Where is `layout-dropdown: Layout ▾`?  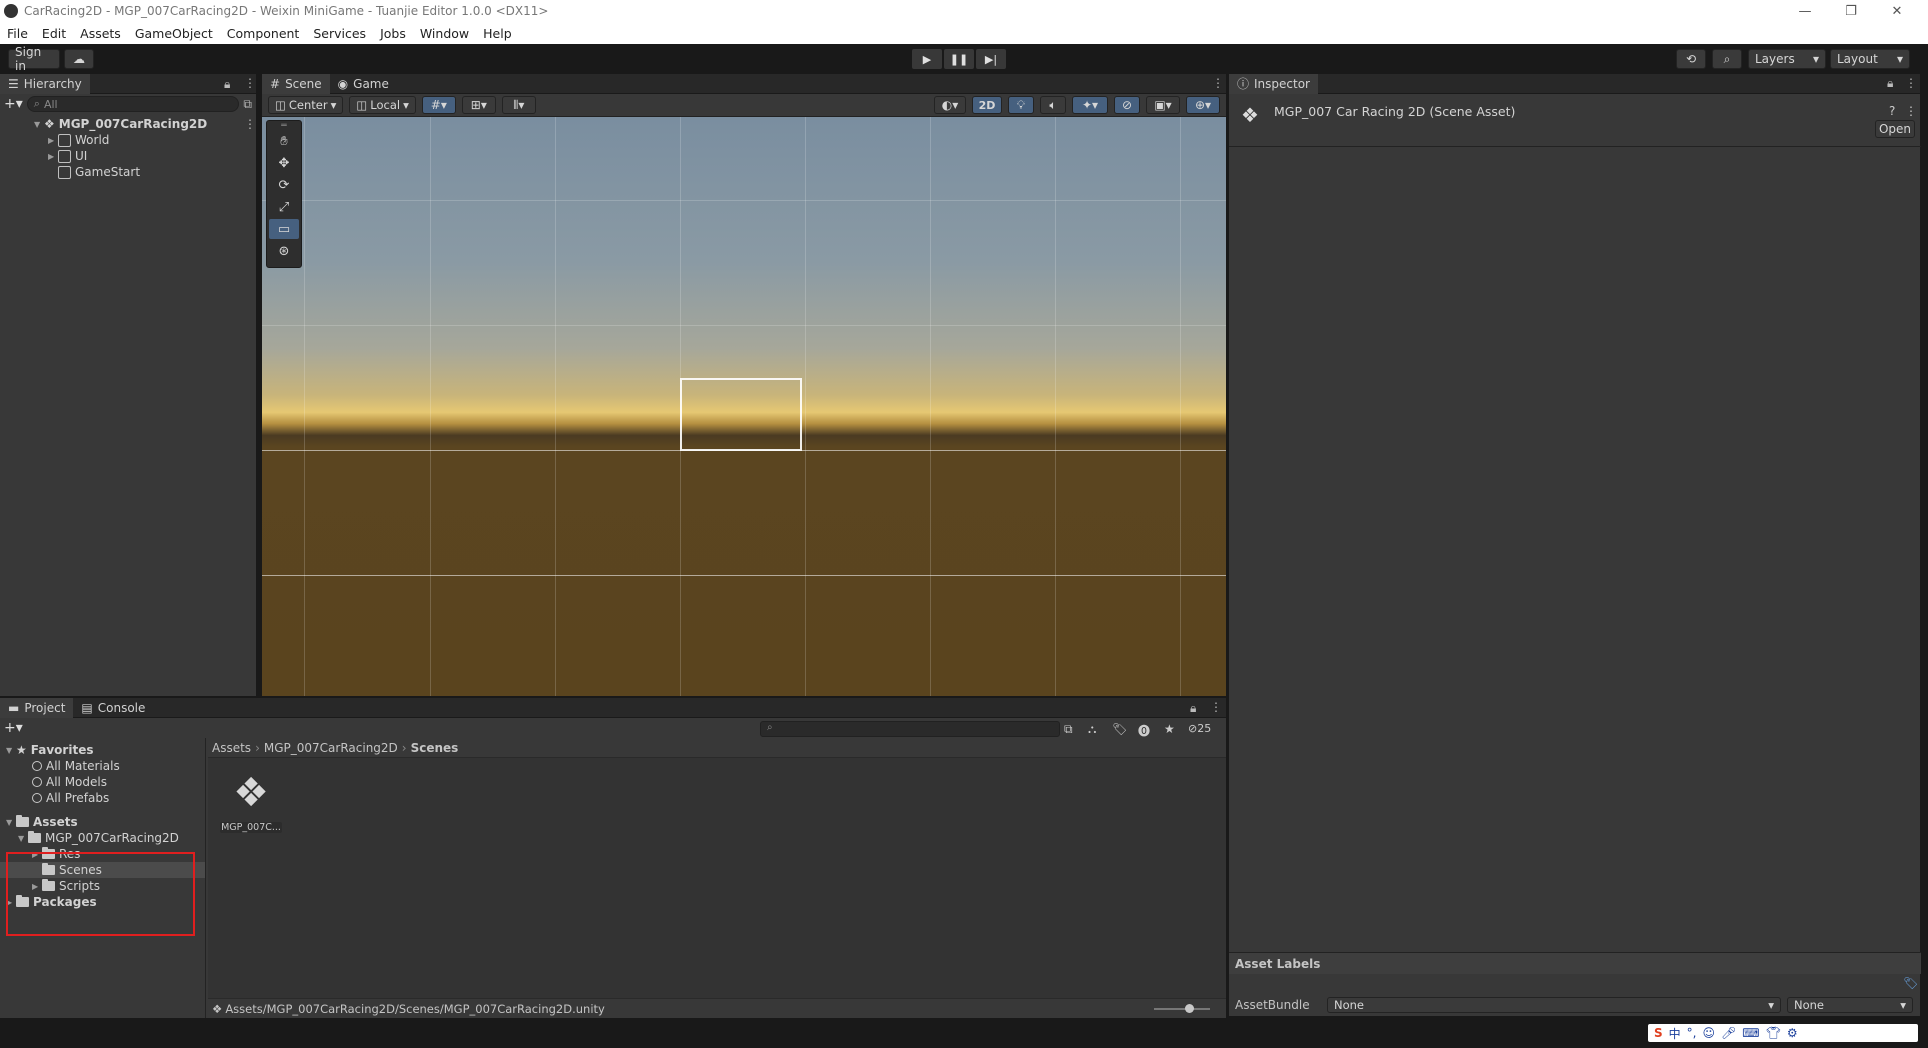 layout-dropdown: Layout ▾ is located at coordinates (1870, 59).